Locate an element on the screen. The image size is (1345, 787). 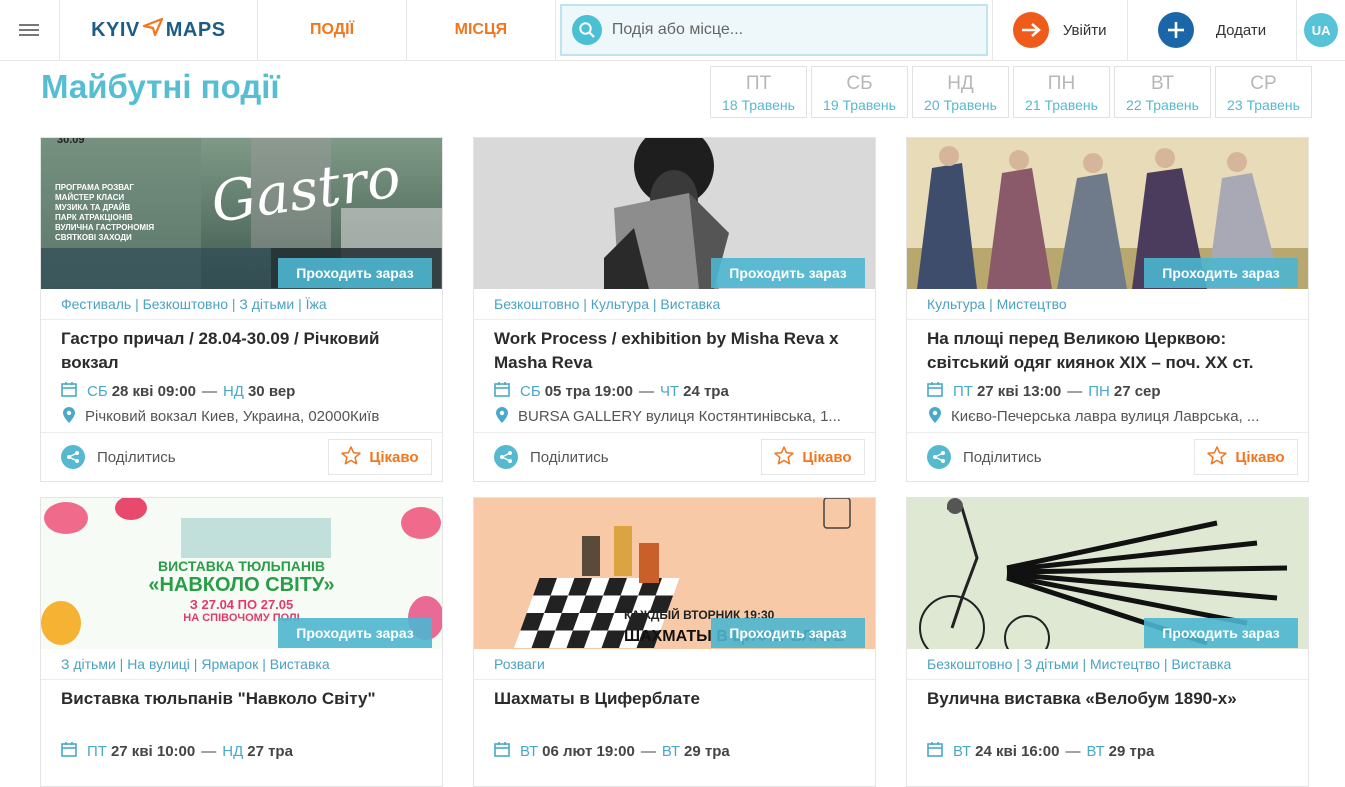
day-name: СР is located at coordinates (1263, 83).